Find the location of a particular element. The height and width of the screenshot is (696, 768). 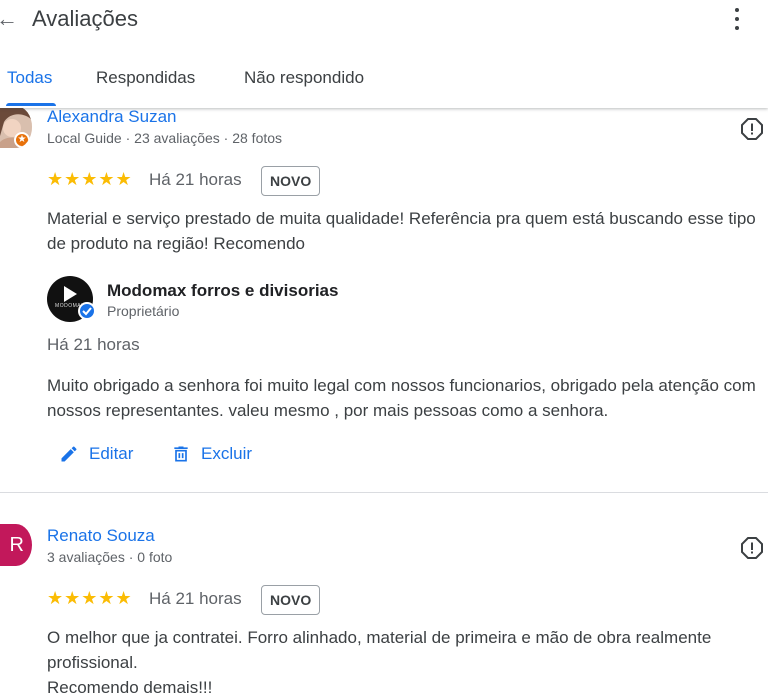

delete-button: Excluir is located at coordinates (211, 454).